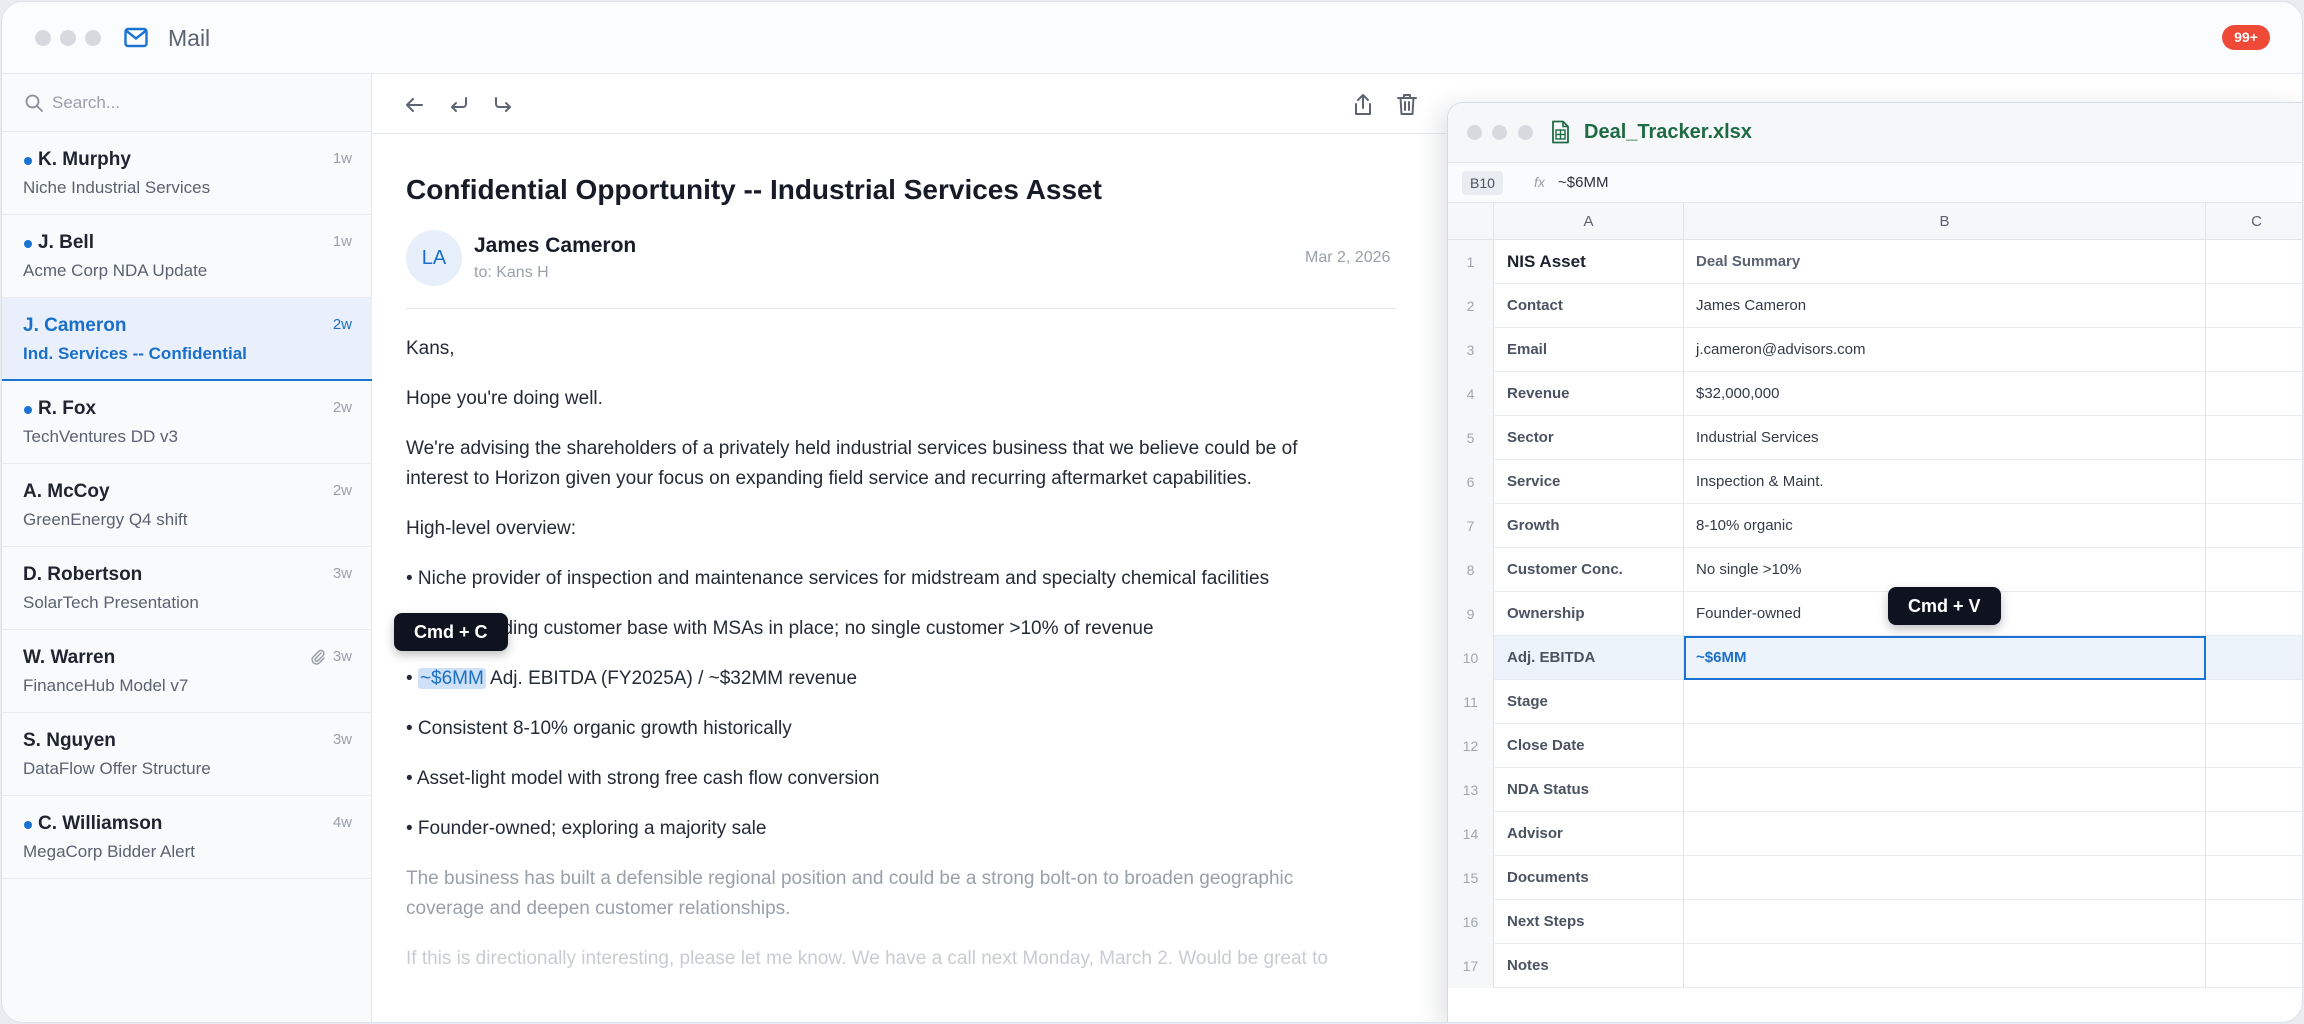 The height and width of the screenshot is (1024, 2304). What do you see at coordinates (1471, 570) in the screenshot?
I see `row-number: 8` at bounding box center [1471, 570].